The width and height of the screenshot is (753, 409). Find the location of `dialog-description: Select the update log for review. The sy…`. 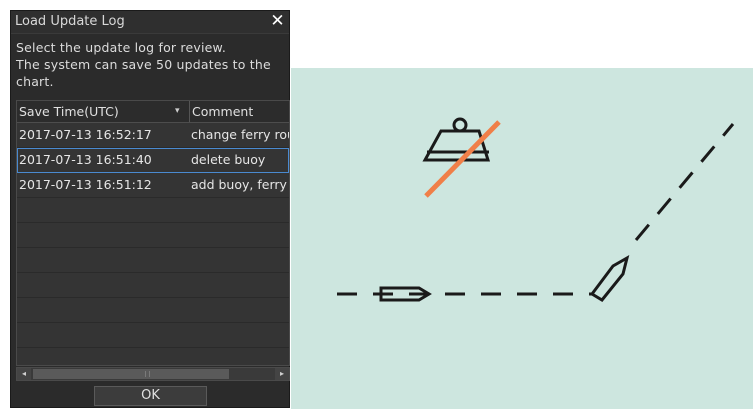

dialog-description: Select the update log for review. The sy… is located at coordinates (150, 64).